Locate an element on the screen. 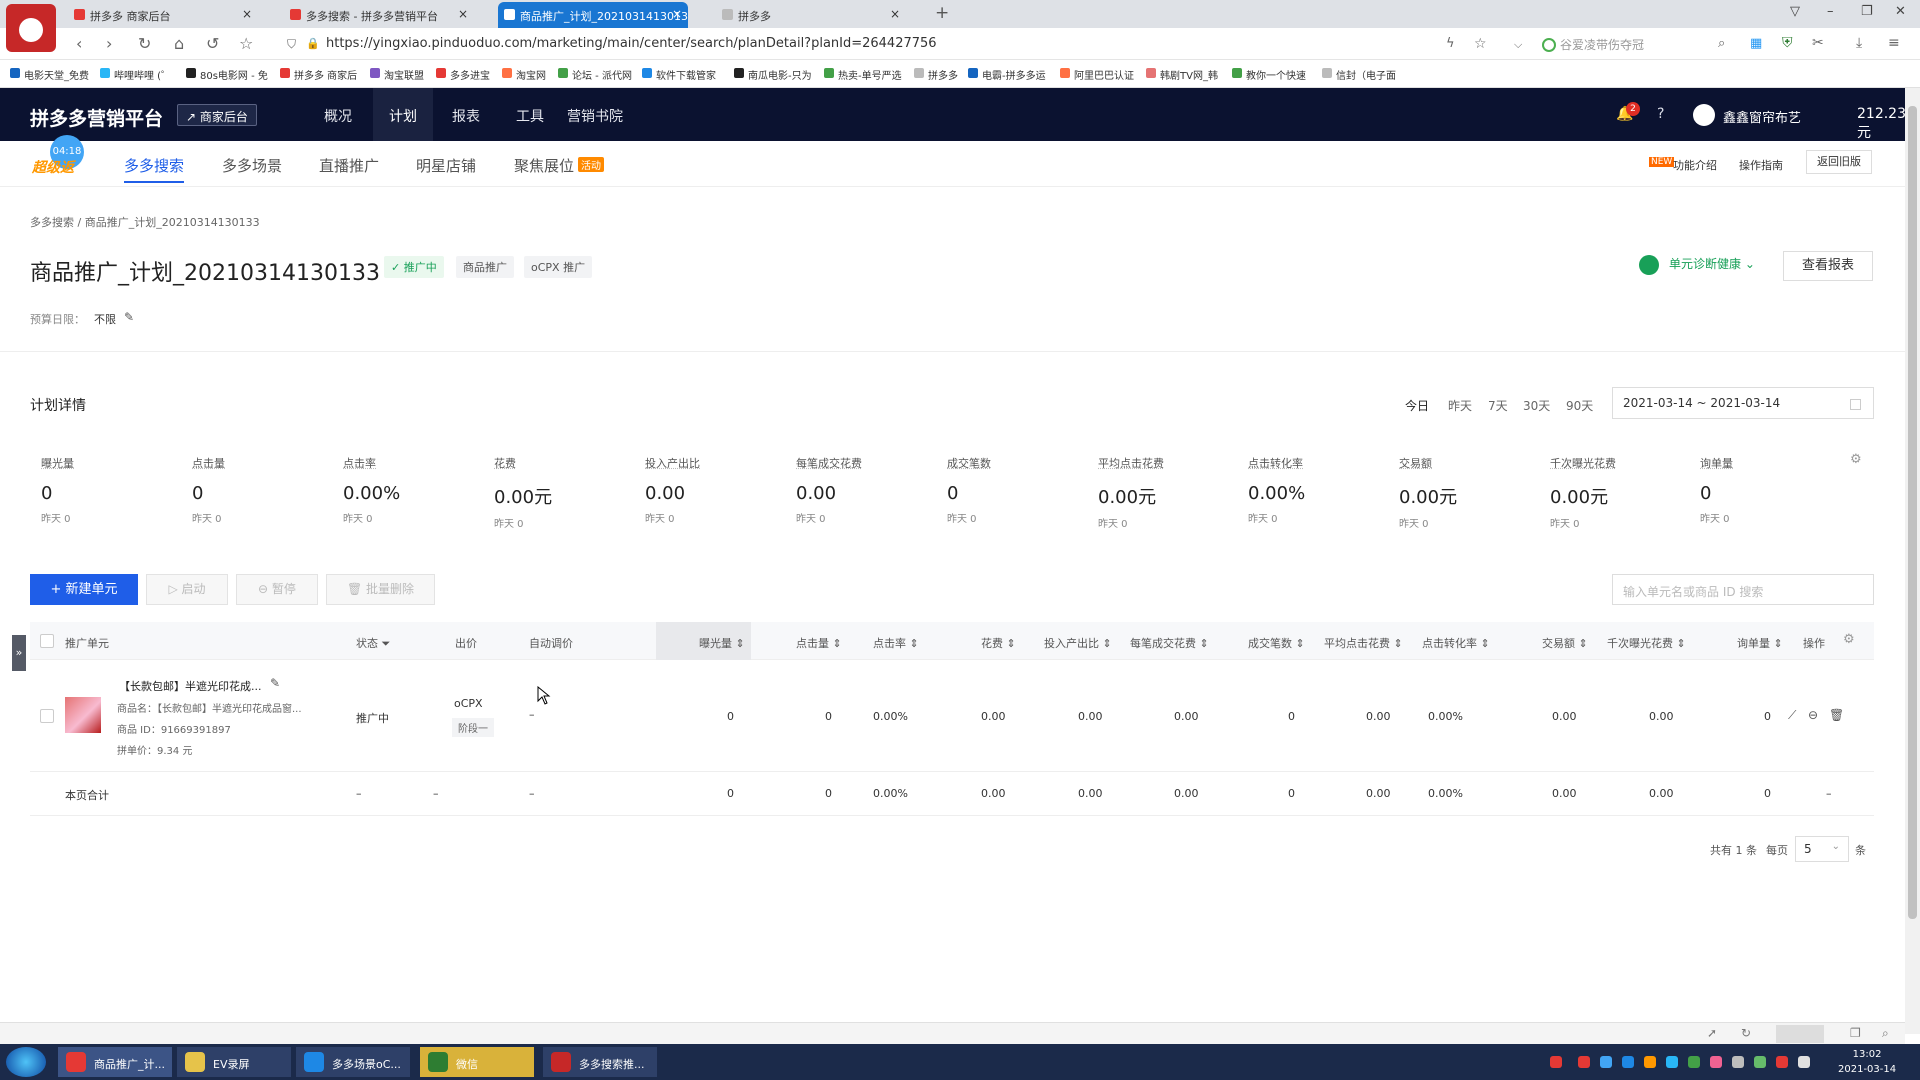 The height and width of the screenshot is (1080, 1920). header-conversion-rate: 点击转化率 ⇕ is located at coordinates (1456, 643).